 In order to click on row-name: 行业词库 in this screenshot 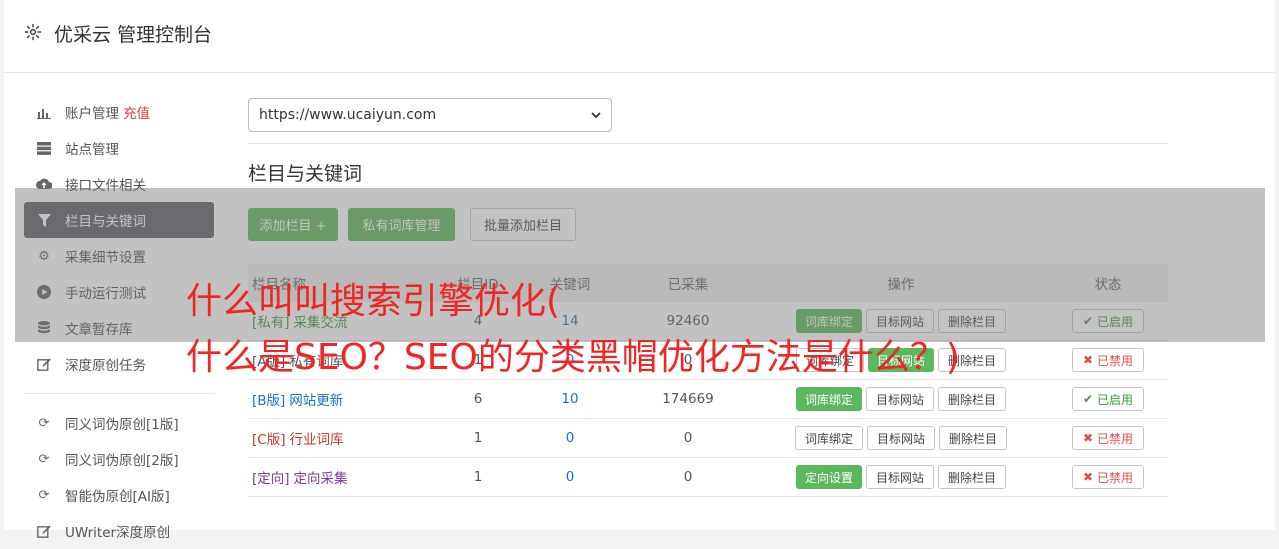, I will do `click(316, 440)`.